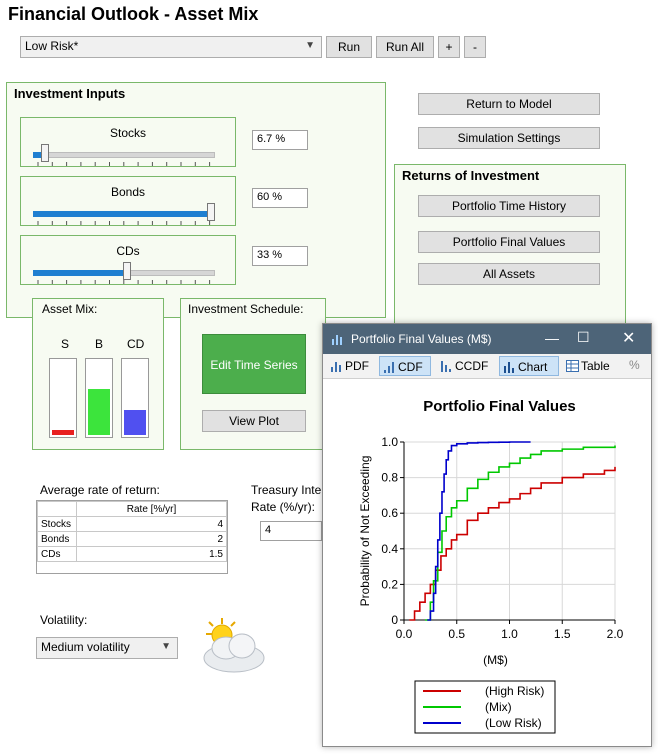 The height and width of the screenshot is (756, 658). I want to click on table-button: Table, so click(591, 366).